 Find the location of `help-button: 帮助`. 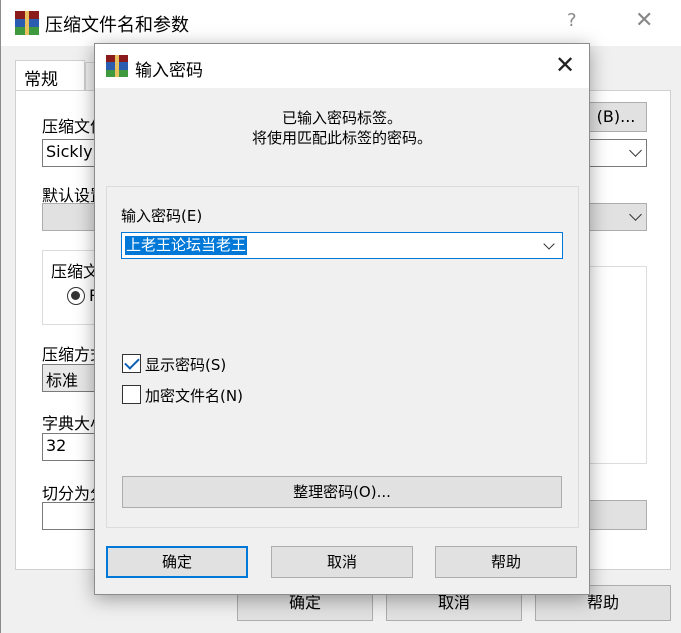

help-button: 帮助 is located at coordinates (506, 562).